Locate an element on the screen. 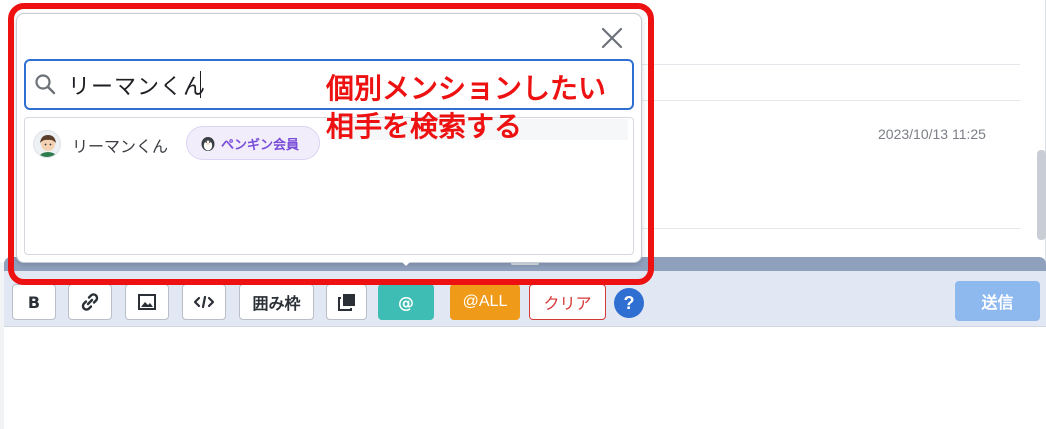 This screenshot has height=429, width=1046. send-button-label: 送信 is located at coordinates (997, 302).